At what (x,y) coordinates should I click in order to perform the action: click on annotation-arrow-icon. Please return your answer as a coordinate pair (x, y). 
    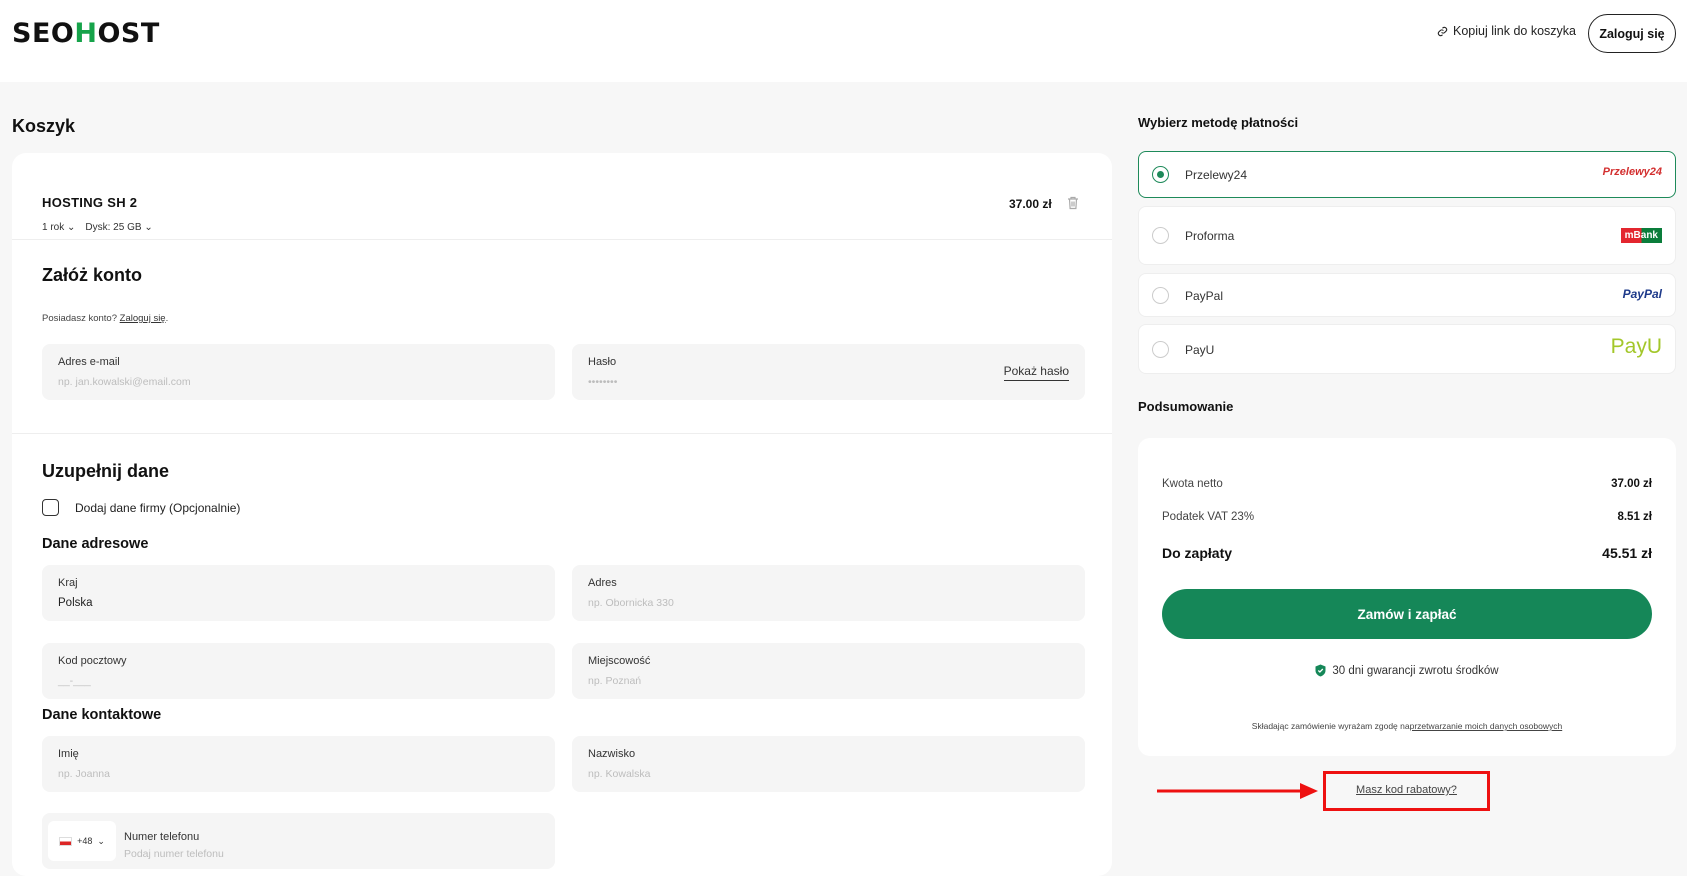
    Looking at the image, I should click on (1237, 791).